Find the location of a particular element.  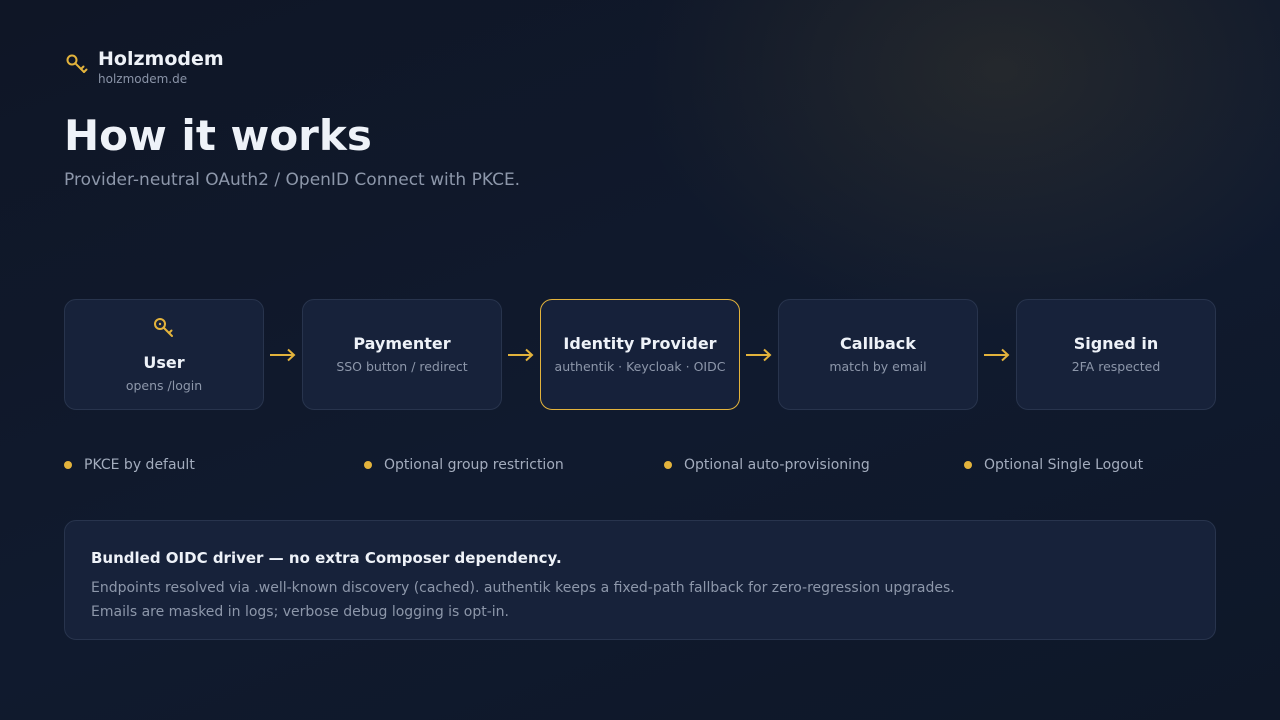

flow-step-paymenter: Paymenter SSO button / redirect is located at coordinates (402, 354).